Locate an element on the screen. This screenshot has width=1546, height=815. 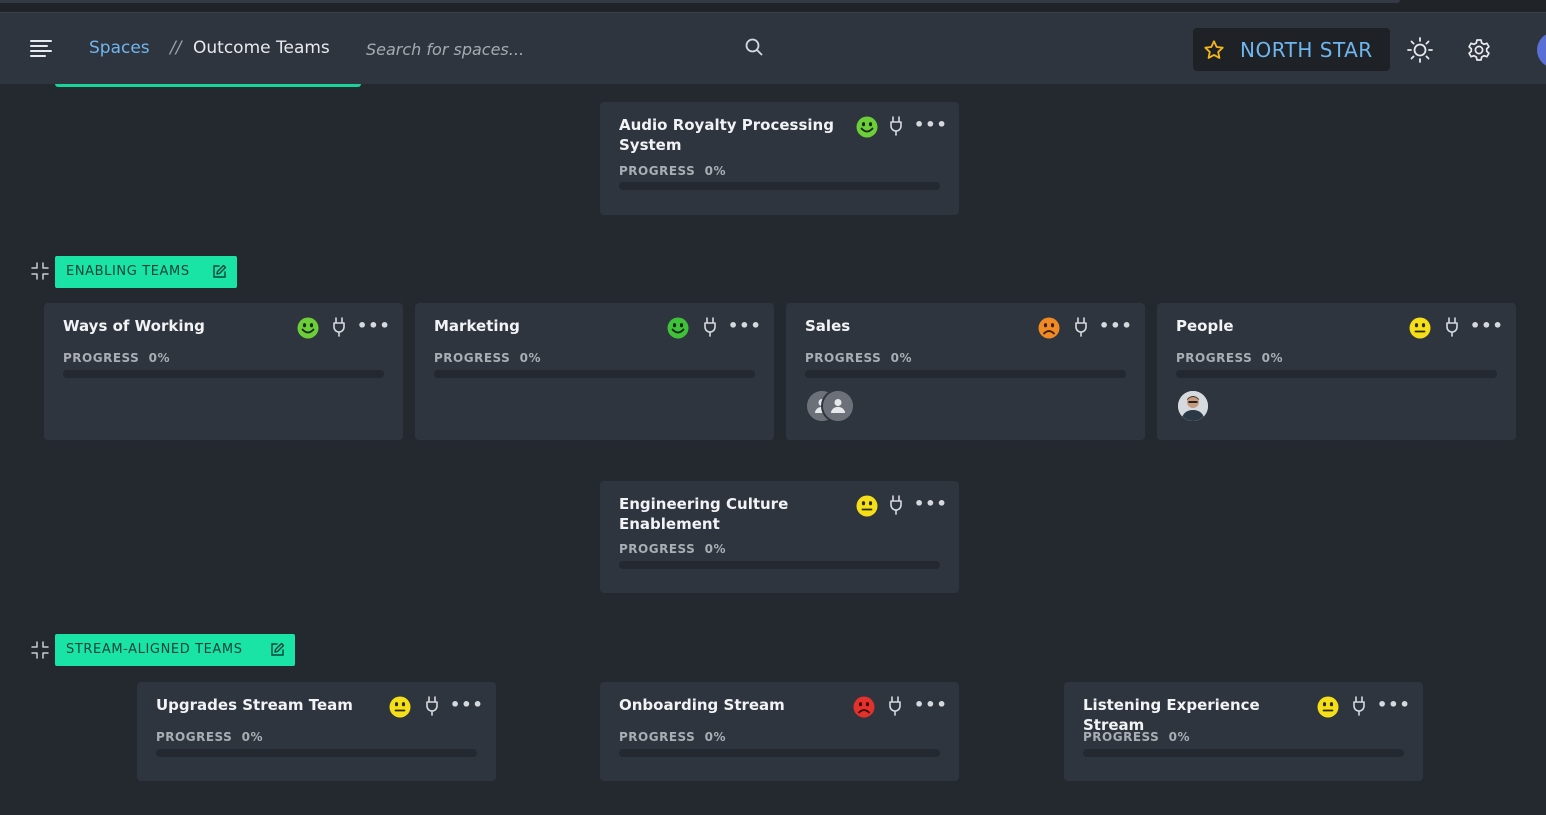
sun-icon is located at coordinates (1420, 50).